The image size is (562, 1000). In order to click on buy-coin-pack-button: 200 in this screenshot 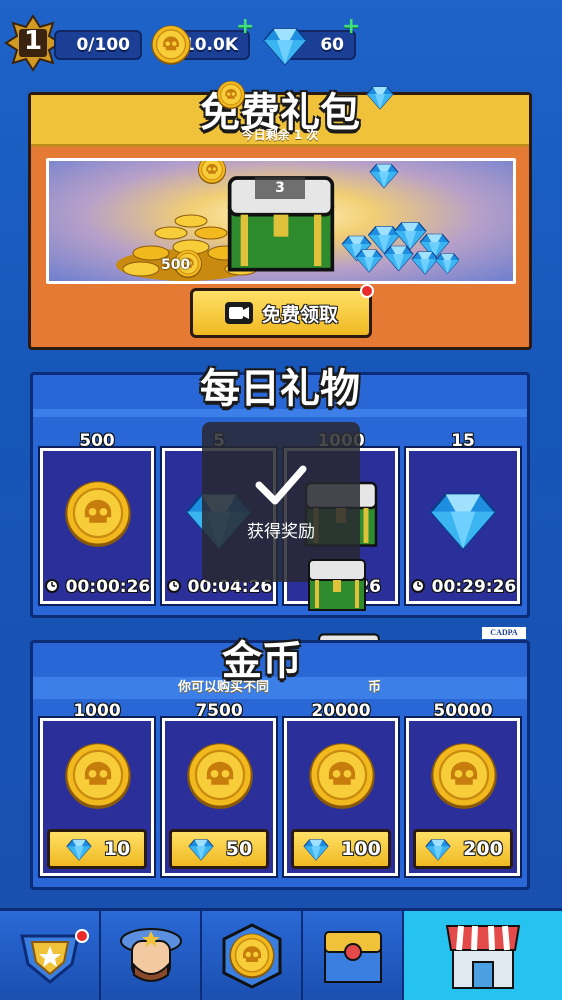, I will do `click(463, 849)`.